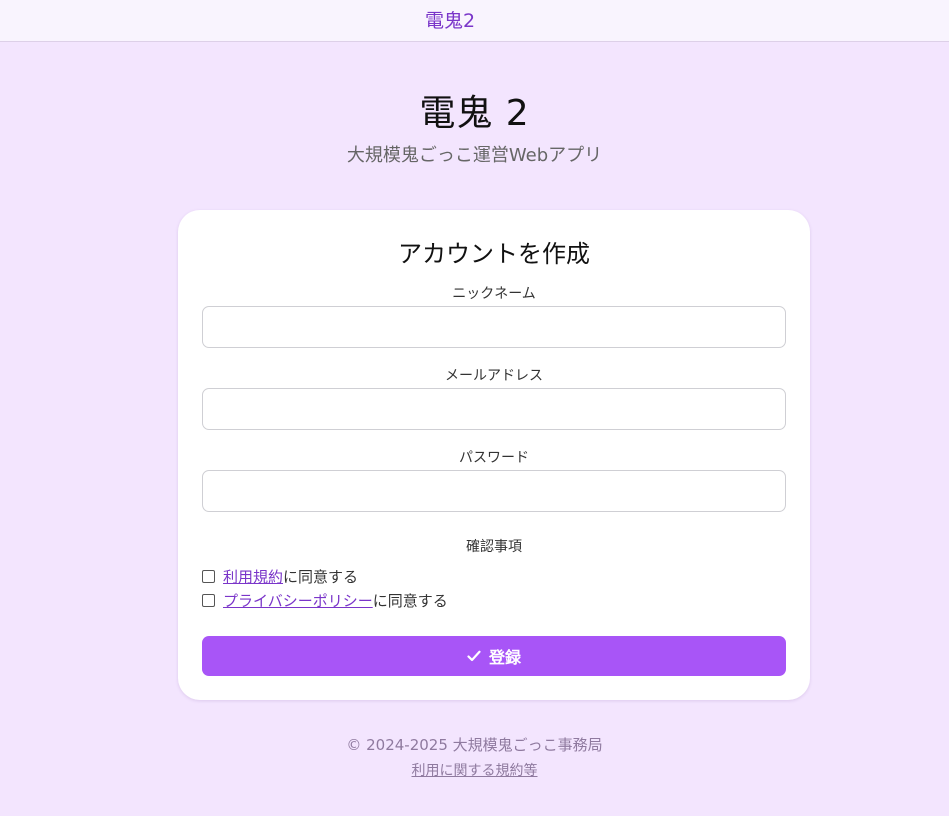  Describe the element at coordinates (474, 113) in the screenshot. I see `page-title: 電鬼 2` at that location.